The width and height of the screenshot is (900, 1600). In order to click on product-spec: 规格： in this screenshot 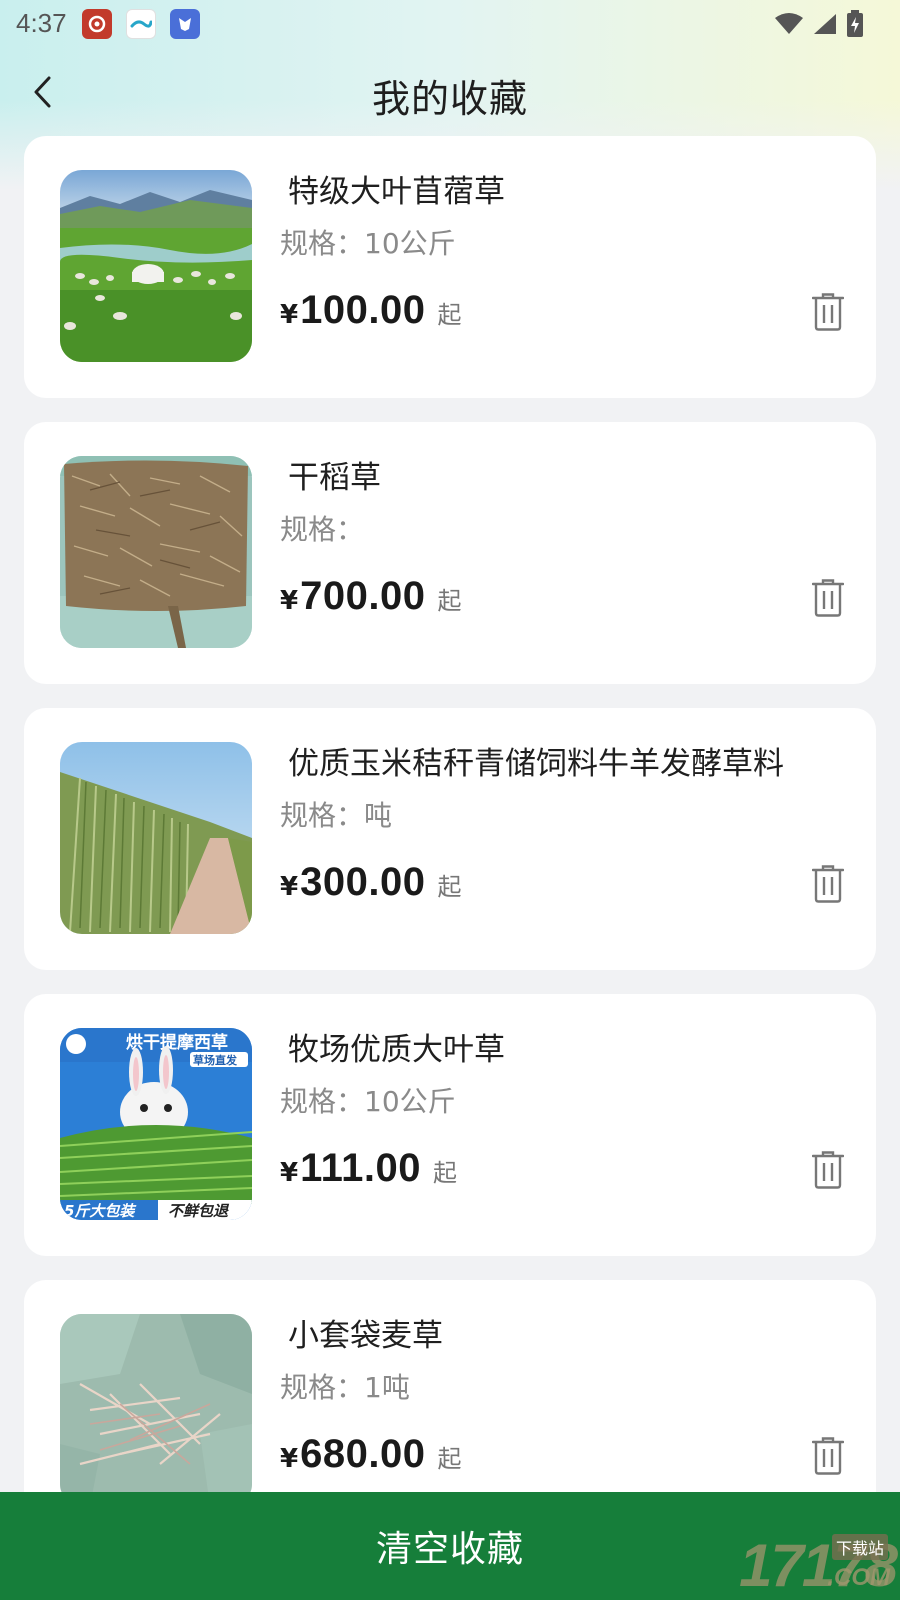, I will do `click(322, 529)`.